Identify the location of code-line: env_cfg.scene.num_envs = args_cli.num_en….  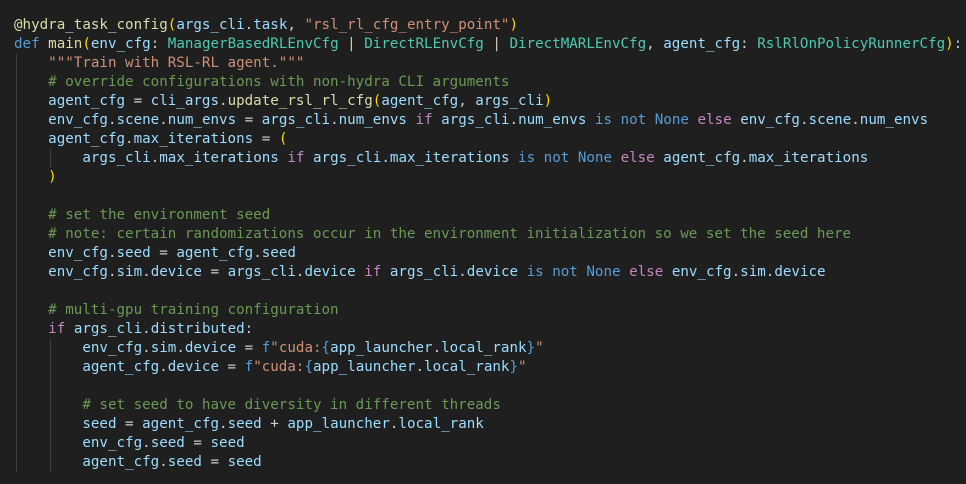
(488, 120).